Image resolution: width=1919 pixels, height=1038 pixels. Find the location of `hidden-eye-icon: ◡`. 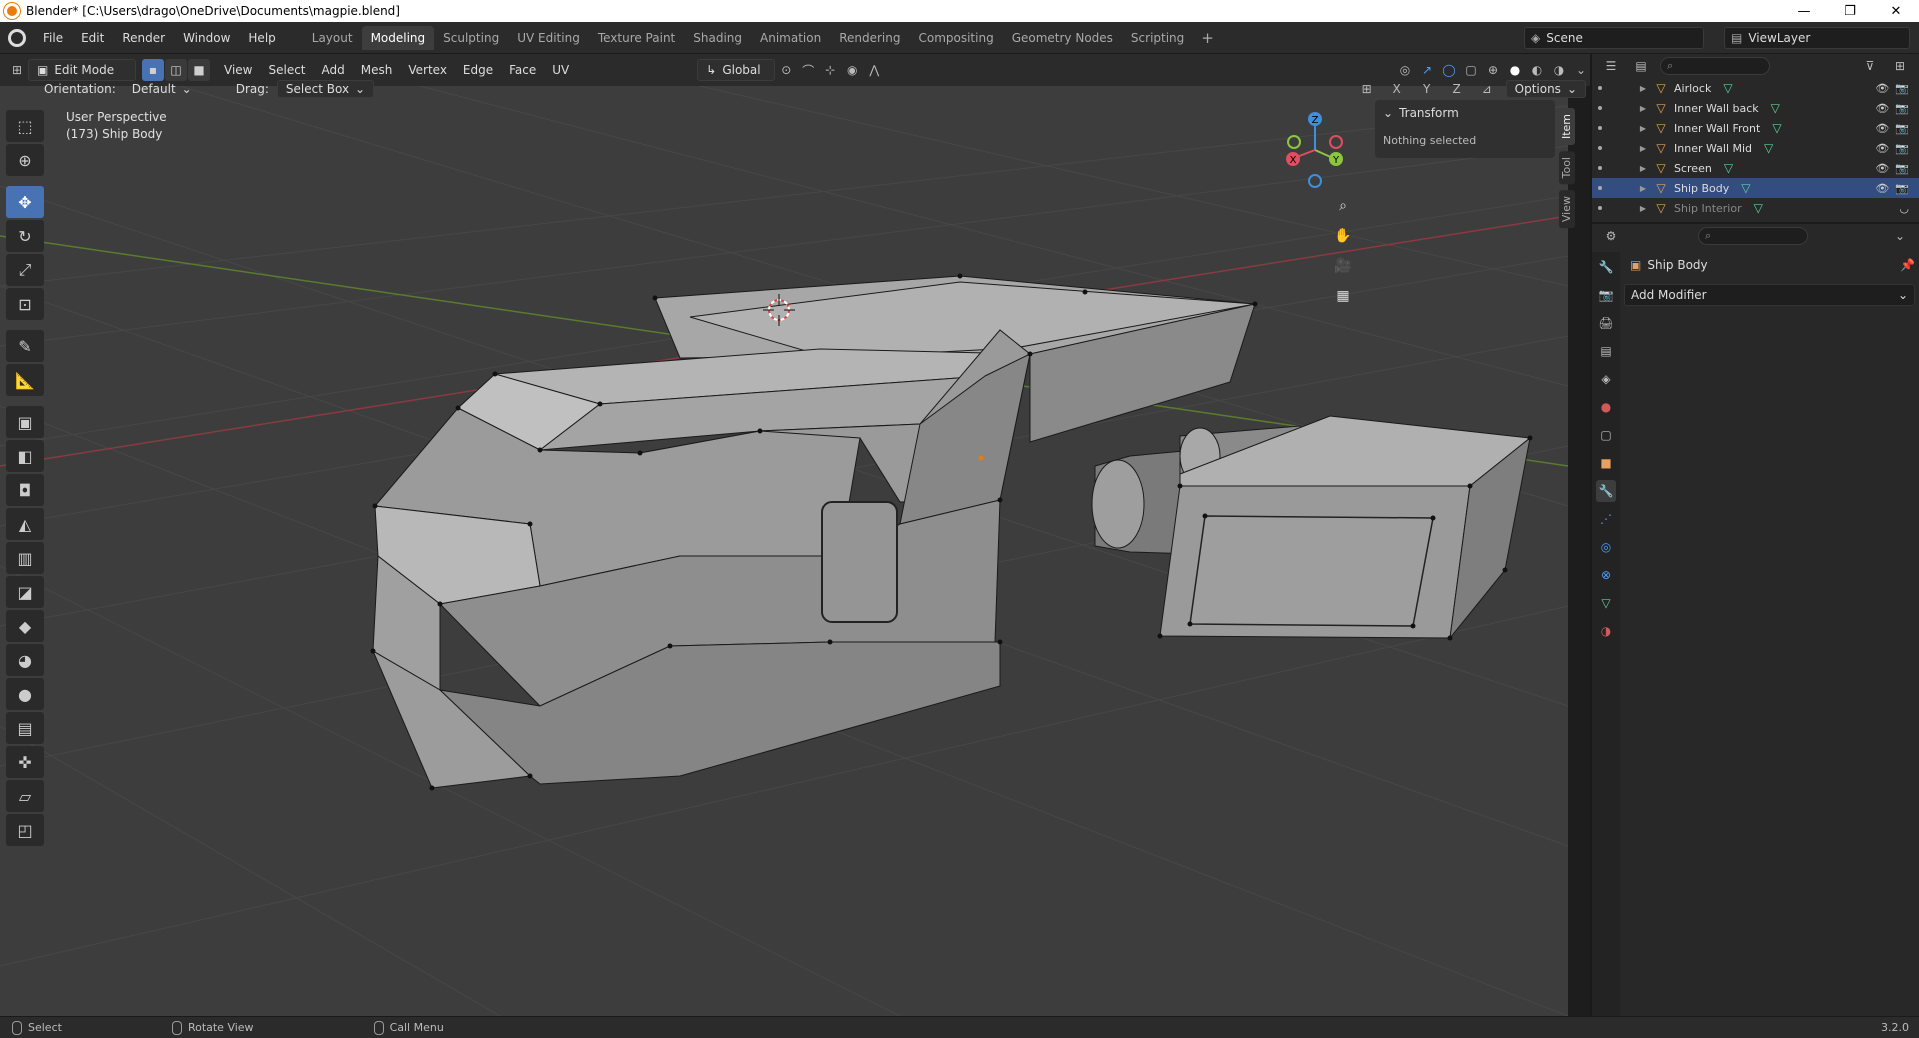

hidden-eye-icon: ◡ is located at coordinates (1904, 208).